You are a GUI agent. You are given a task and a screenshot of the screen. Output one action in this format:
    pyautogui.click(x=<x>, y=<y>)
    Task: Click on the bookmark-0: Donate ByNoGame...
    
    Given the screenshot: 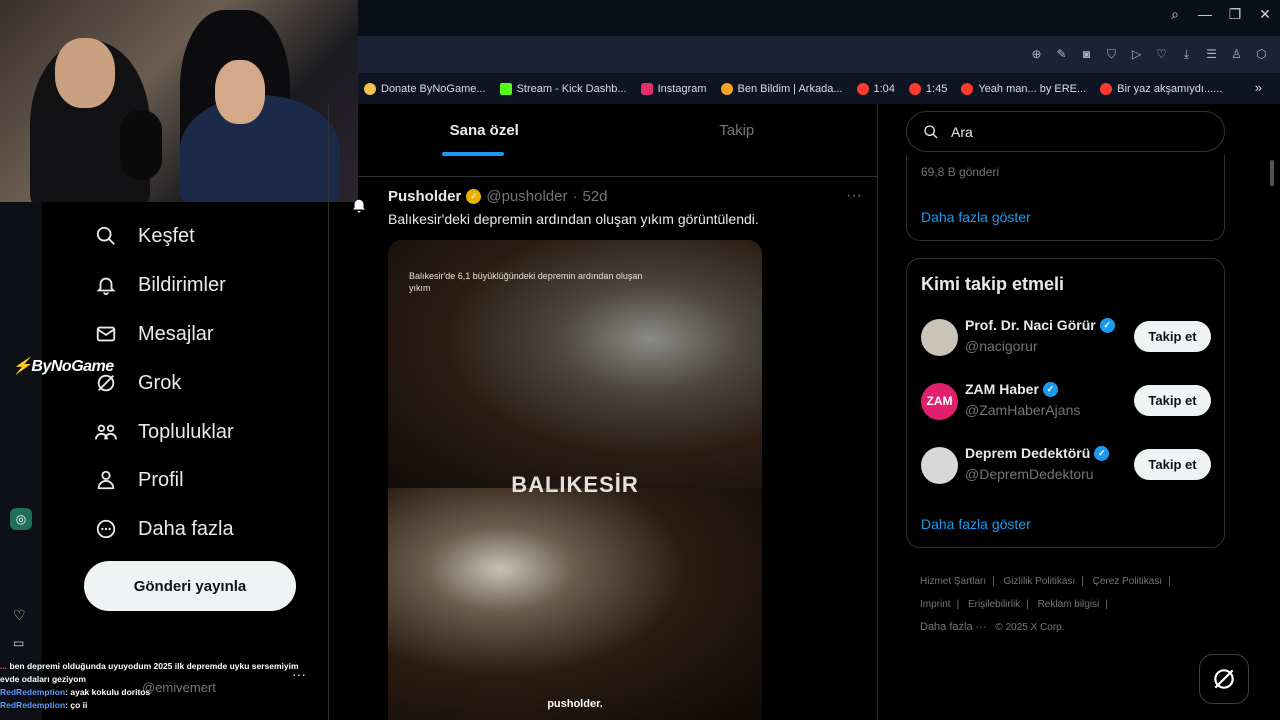 What is the action you would take?
    pyautogui.click(x=425, y=88)
    